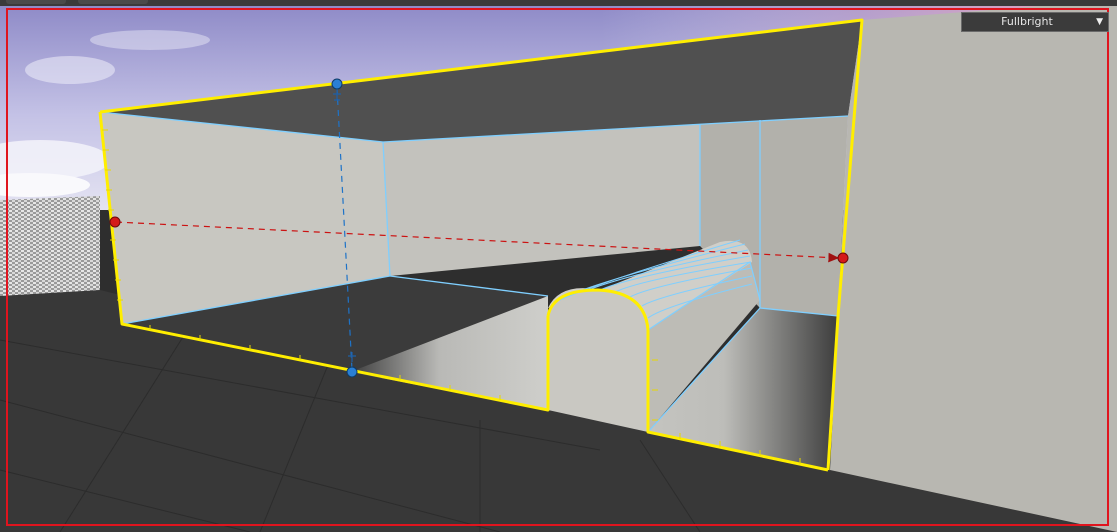 The height and width of the screenshot is (532, 1117). I want to click on render-mode-label: Fullbright, so click(1027, 21).